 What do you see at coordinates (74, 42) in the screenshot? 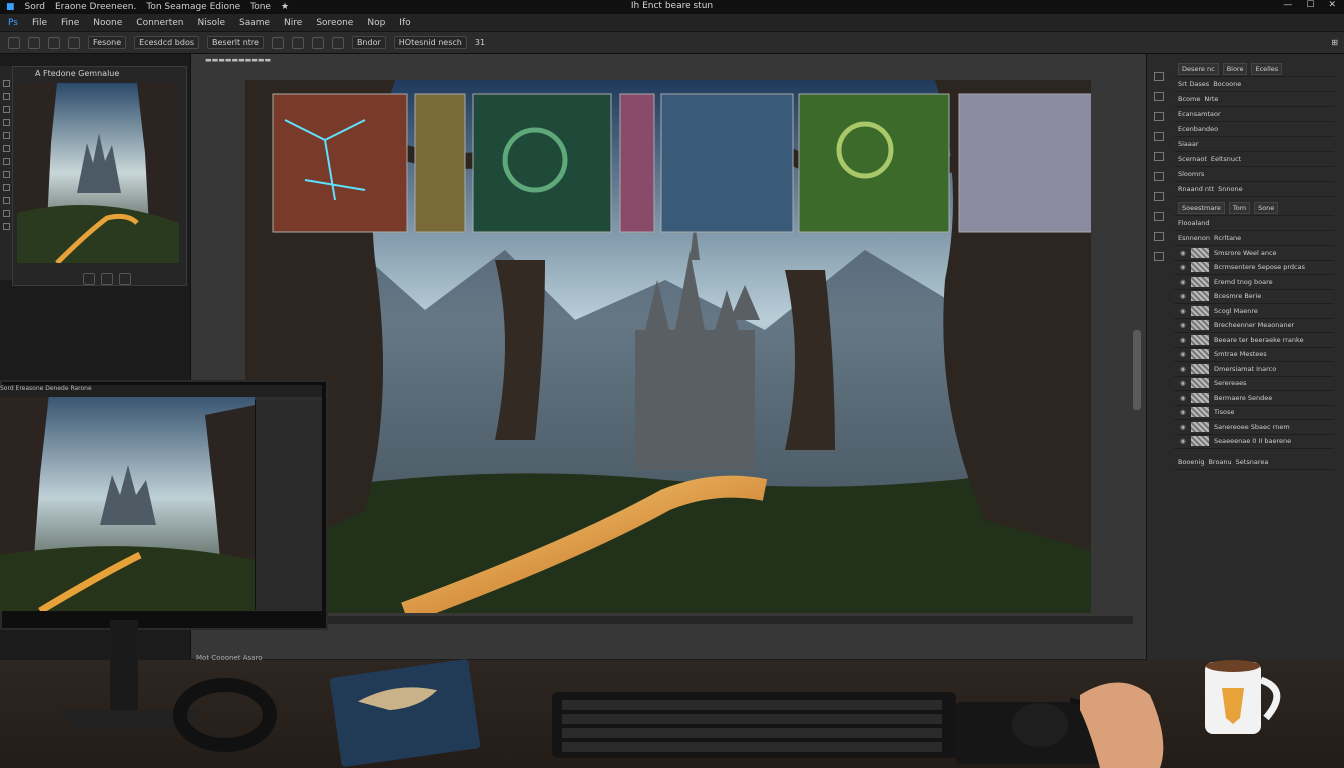
I see `pen-icon` at bounding box center [74, 42].